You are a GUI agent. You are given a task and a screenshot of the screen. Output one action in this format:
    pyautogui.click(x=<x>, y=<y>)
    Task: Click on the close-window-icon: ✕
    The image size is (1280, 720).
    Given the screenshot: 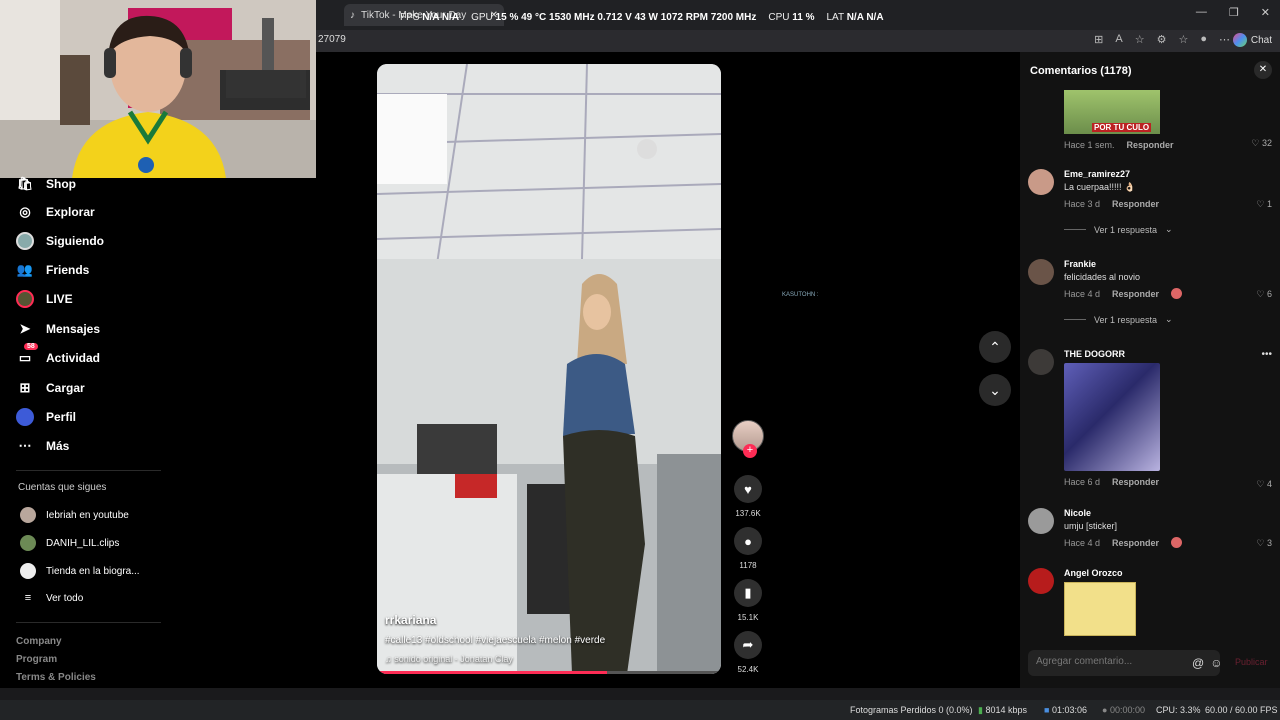 What is the action you would take?
    pyautogui.click(x=1265, y=12)
    